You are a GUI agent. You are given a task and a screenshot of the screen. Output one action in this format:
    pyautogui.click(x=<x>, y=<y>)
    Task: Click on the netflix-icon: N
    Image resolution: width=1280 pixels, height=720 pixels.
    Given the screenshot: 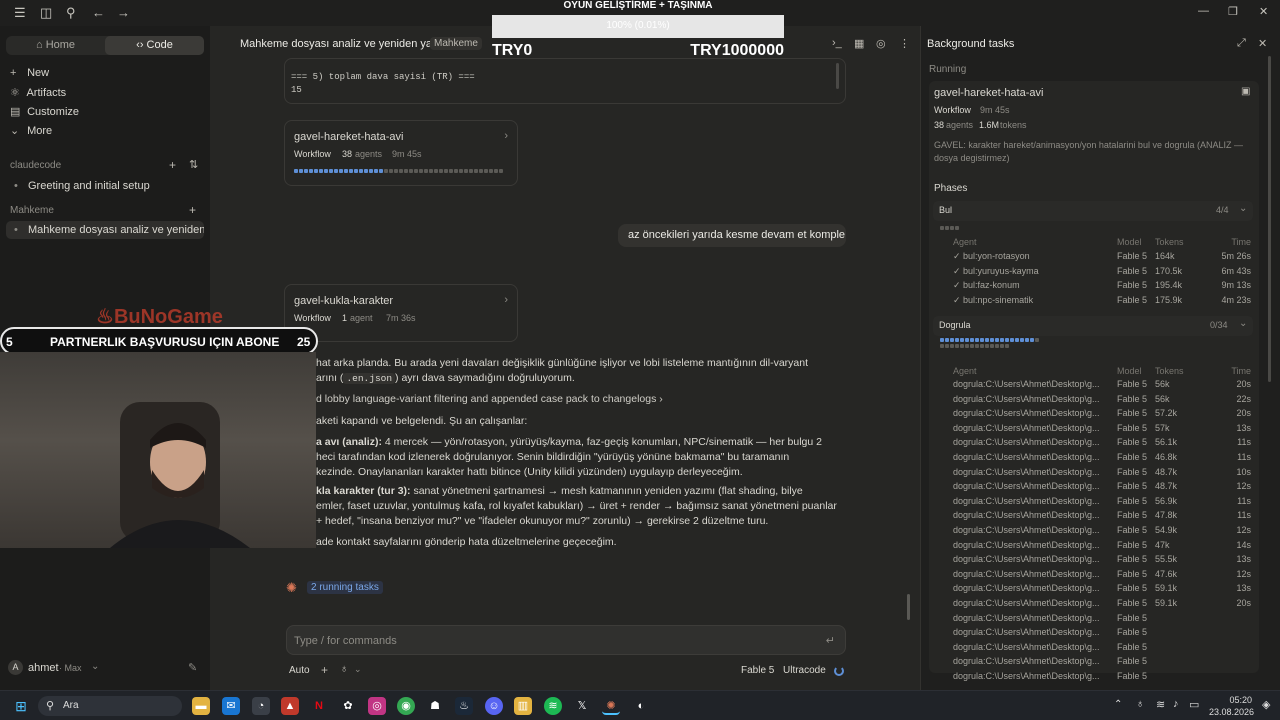 What is the action you would take?
    pyautogui.click(x=319, y=706)
    